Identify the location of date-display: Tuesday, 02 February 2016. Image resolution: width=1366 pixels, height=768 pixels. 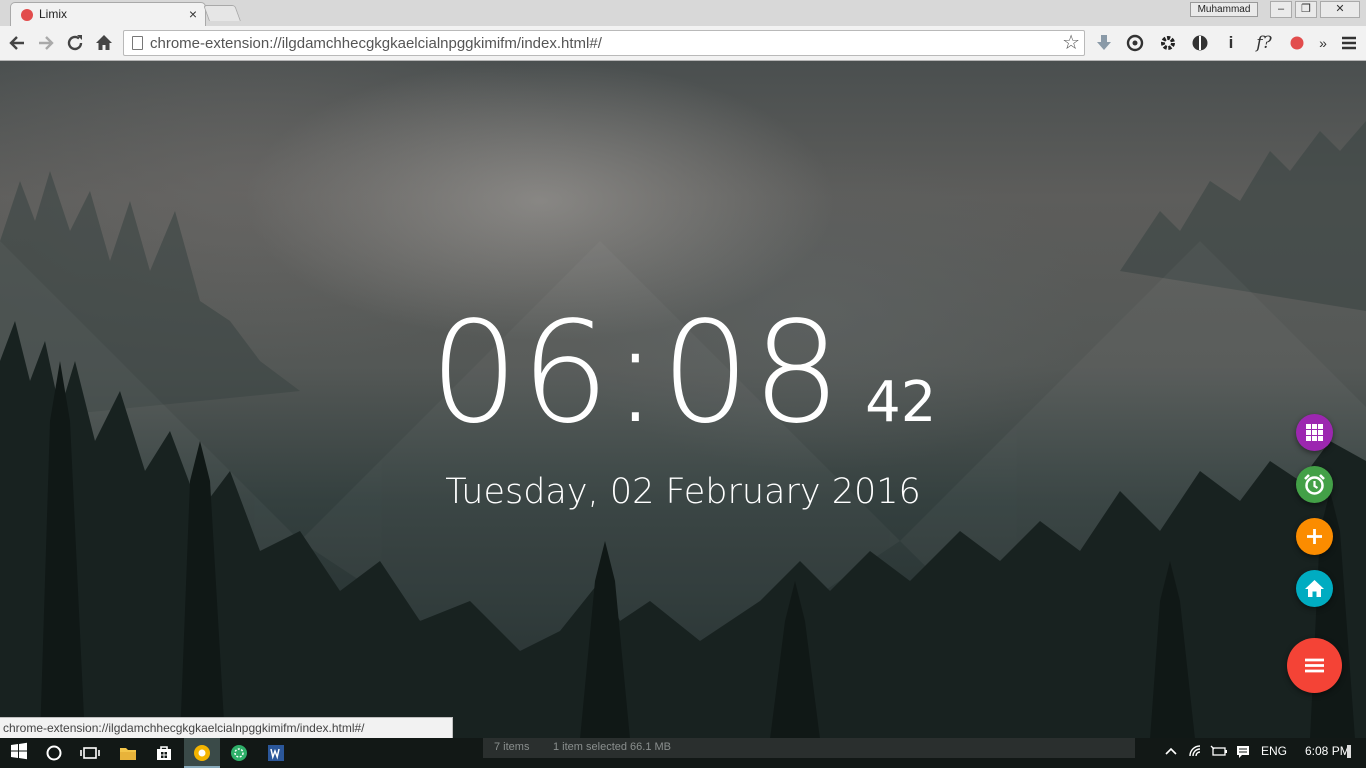
(683, 492).